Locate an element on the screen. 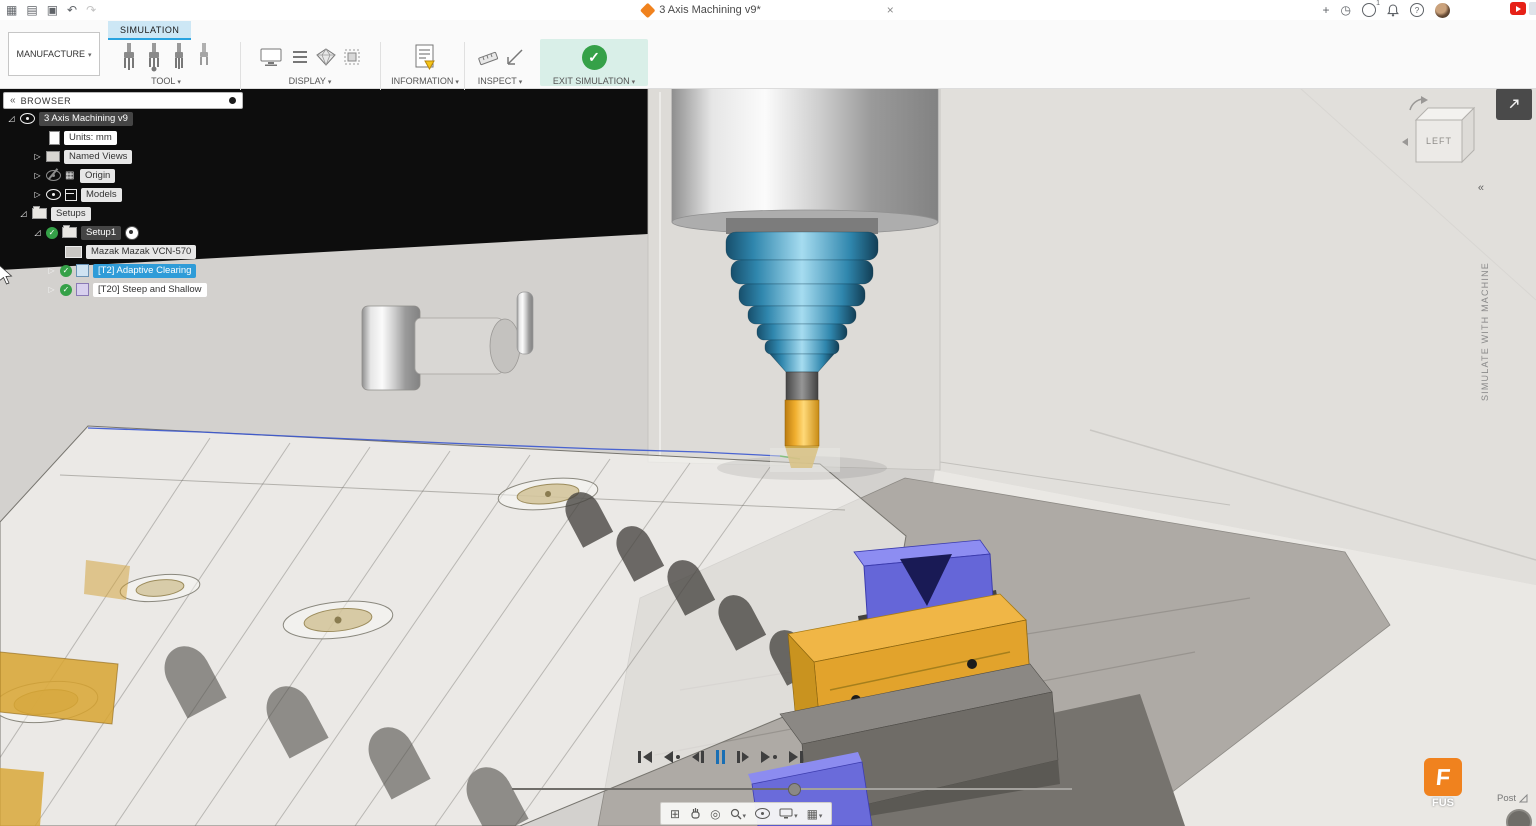 The height and width of the screenshot is (826, 1536). workspace-selector: MANUFACTURE is located at coordinates (54, 54).